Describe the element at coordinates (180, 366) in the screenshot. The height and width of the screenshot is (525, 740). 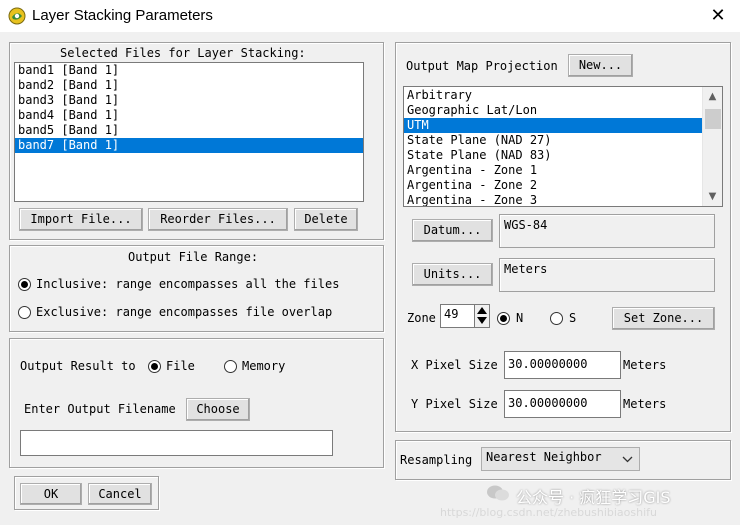
I see `output-file-label: File` at that location.